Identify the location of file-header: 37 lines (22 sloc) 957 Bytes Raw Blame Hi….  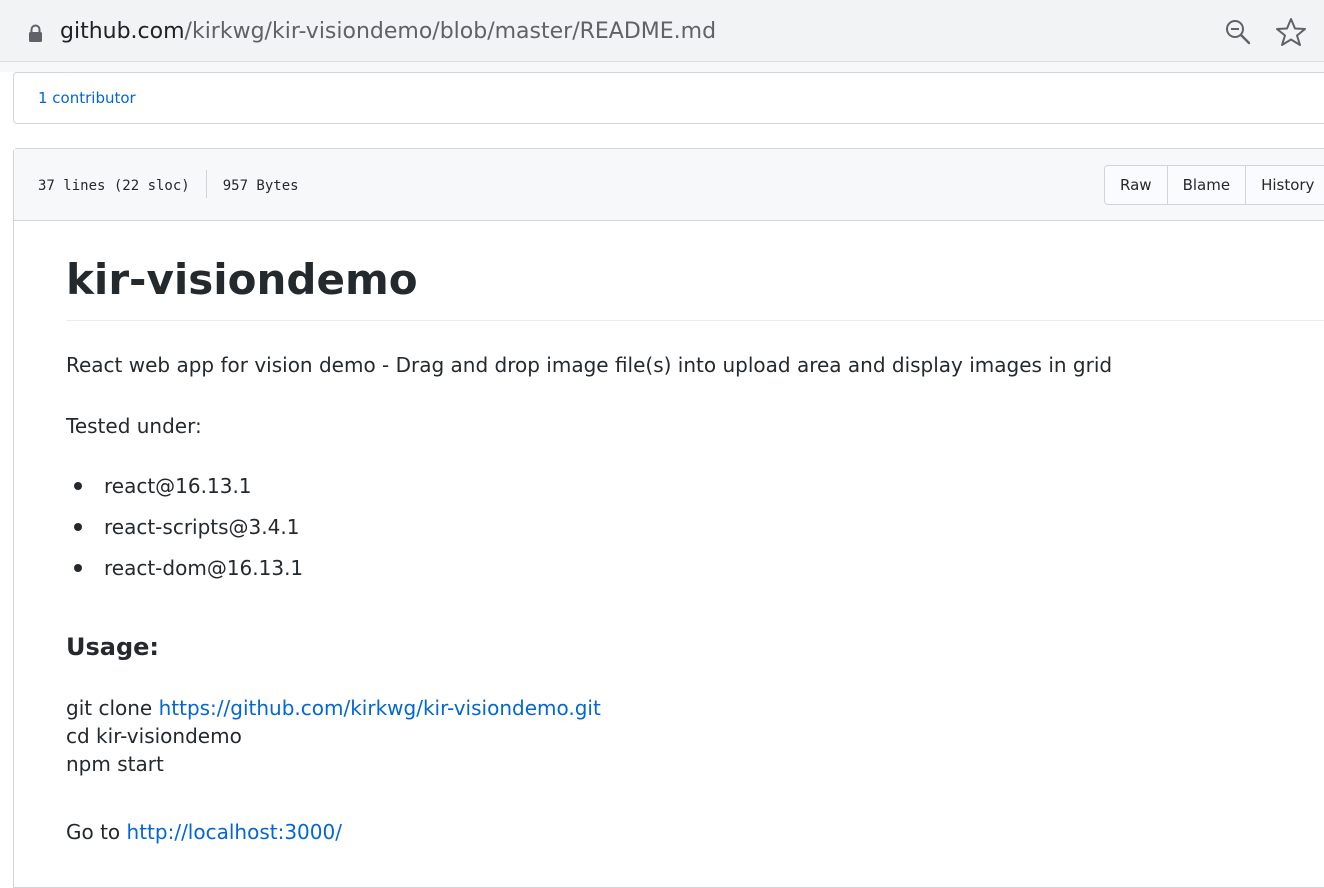
(669, 185).